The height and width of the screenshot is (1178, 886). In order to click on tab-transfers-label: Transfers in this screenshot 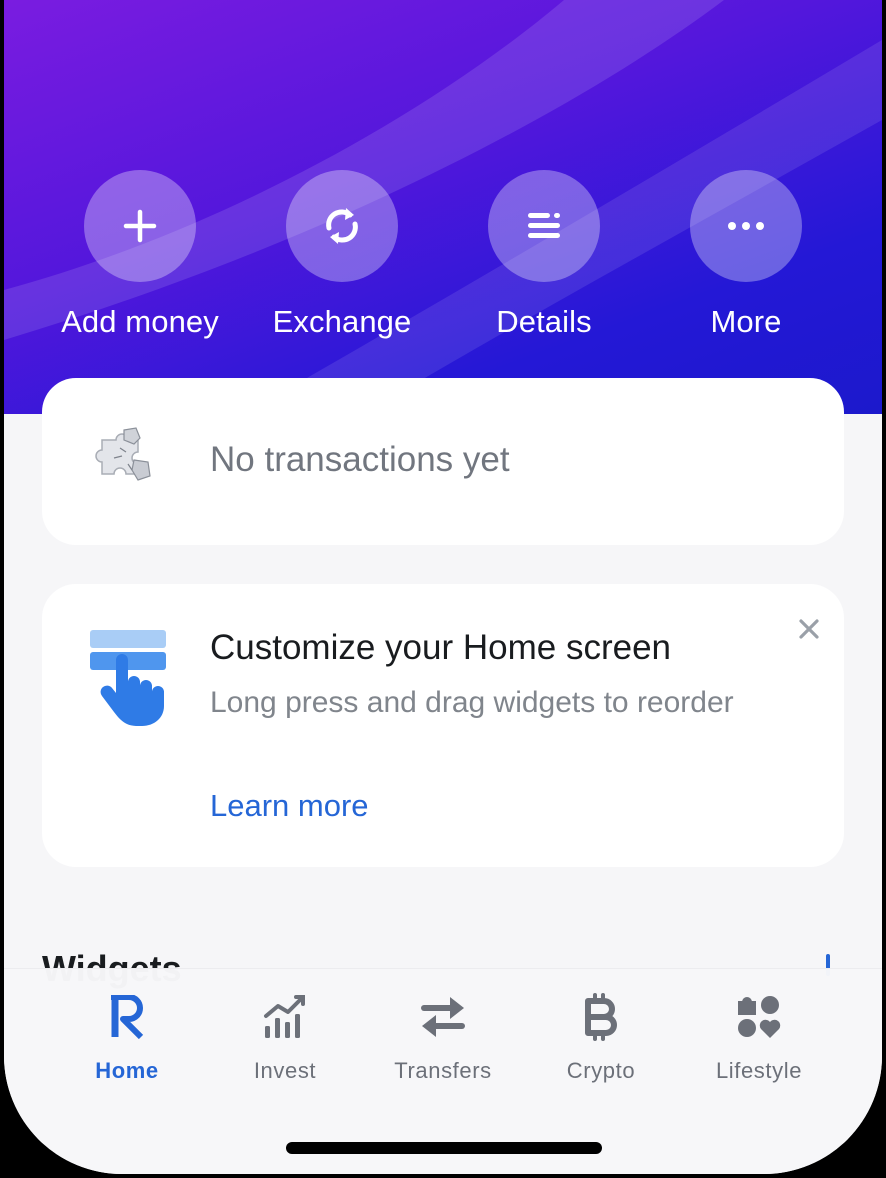, I will do `click(443, 1070)`.